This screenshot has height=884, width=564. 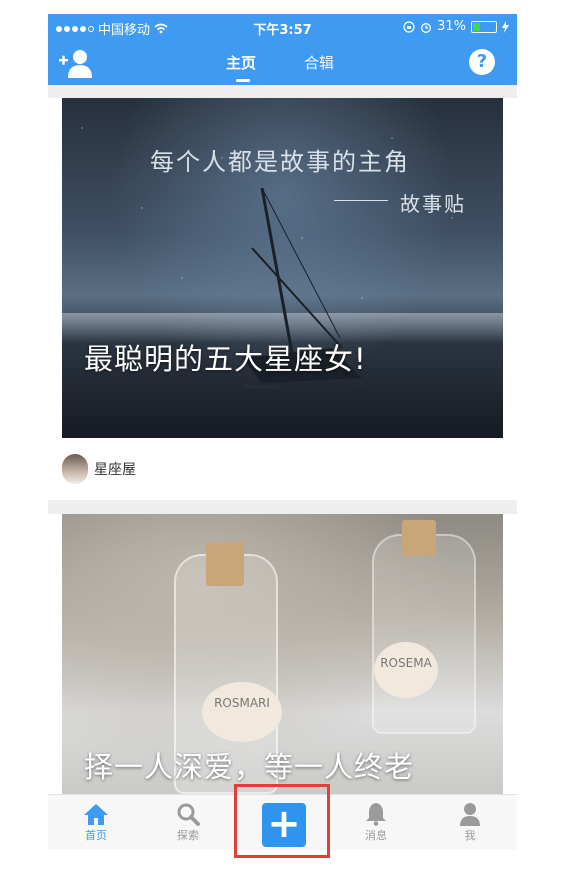 I want to click on image-slogan: 每个人都是故事的主角, so click(x=280, y=162).